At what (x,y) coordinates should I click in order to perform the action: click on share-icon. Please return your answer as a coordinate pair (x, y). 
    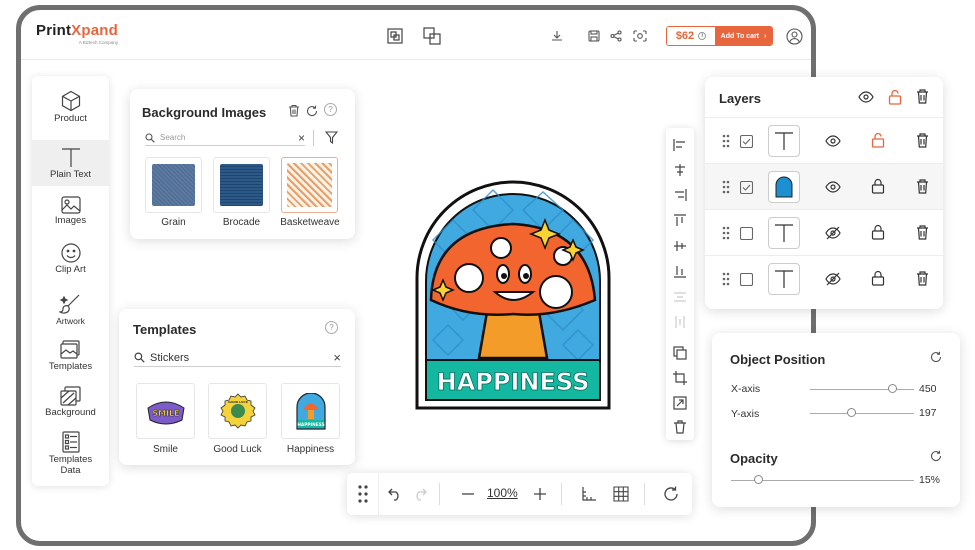
    Looking at the image, I should click on (616, 36).